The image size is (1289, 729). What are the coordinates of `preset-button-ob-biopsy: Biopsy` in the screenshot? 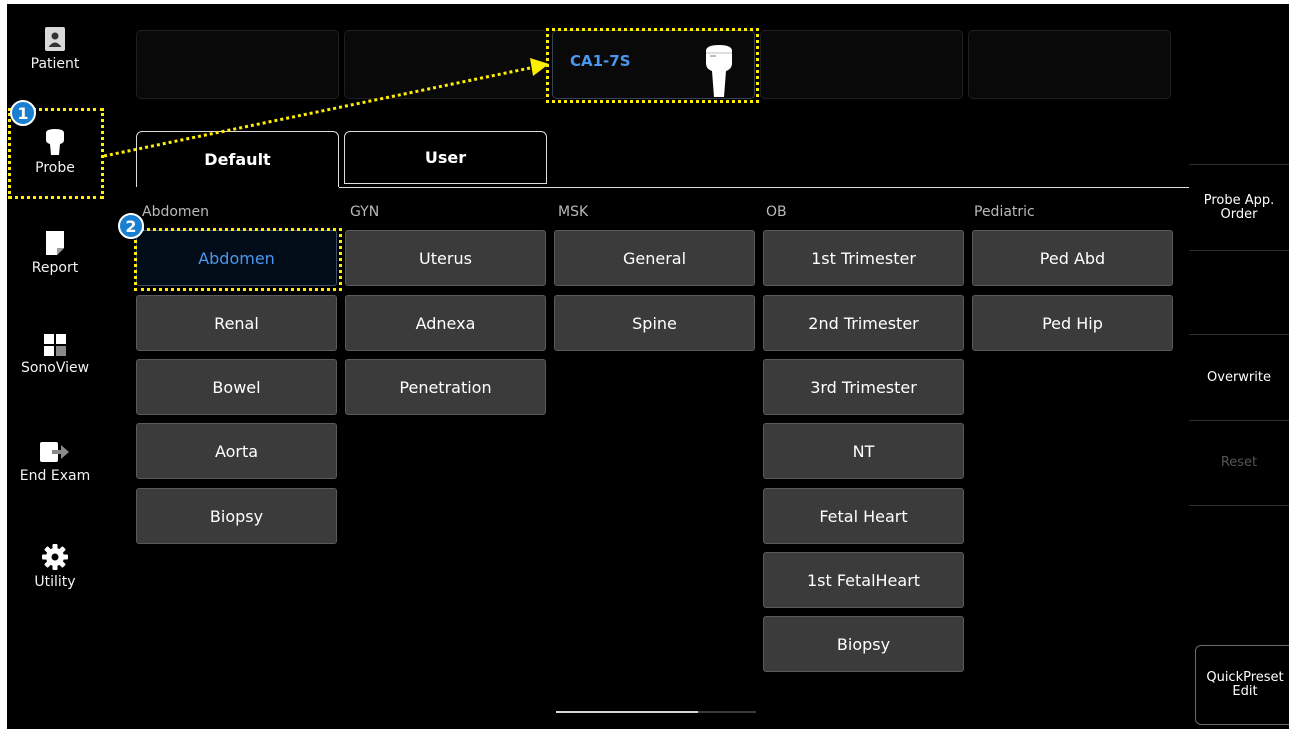 It's located at (863, 644).